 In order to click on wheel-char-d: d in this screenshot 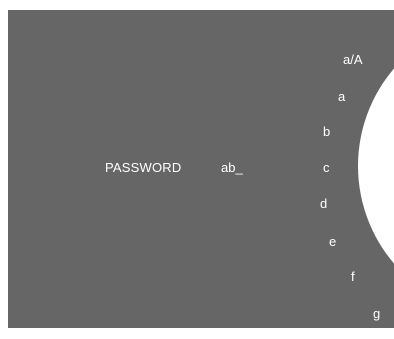, I will do `click(323, 203)`.